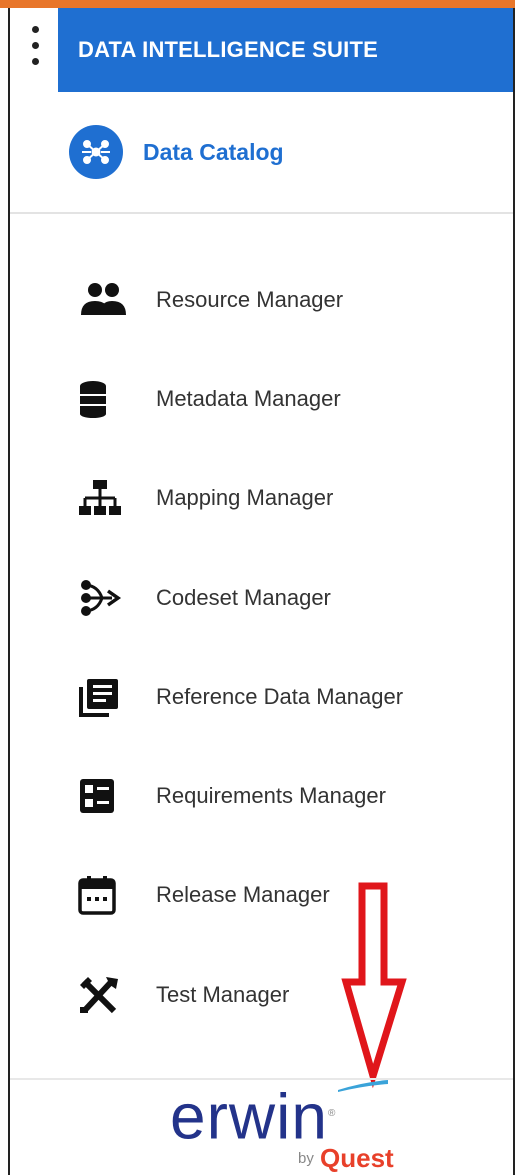 The image size is (515, 1175). What do you see at coordinates (223, 994) in the screenshot?
I see `menu-item-label: Test Manager` at bounding box center [223, 994].